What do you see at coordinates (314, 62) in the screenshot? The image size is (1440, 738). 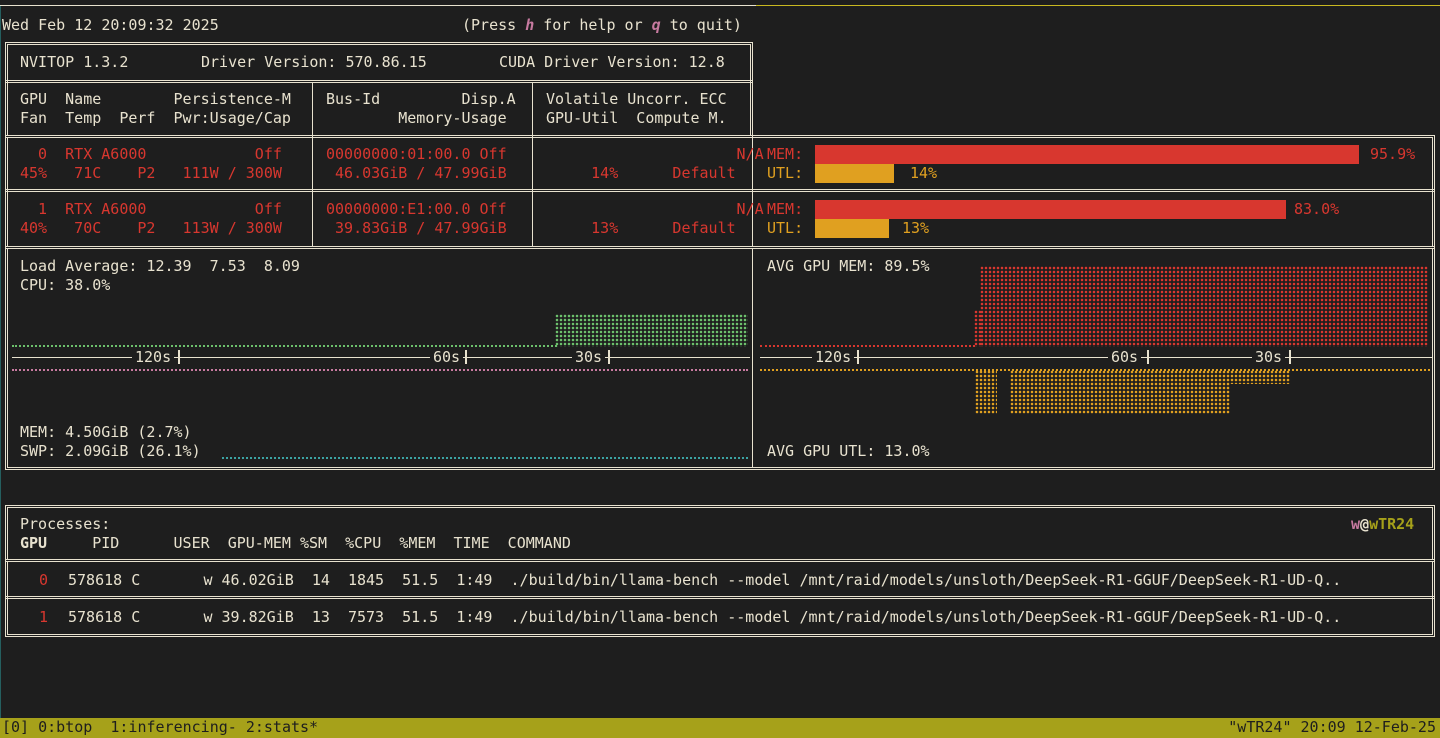 I see `driver-version: Driver Version: 570.86.15` at bounding box center [314, 62].